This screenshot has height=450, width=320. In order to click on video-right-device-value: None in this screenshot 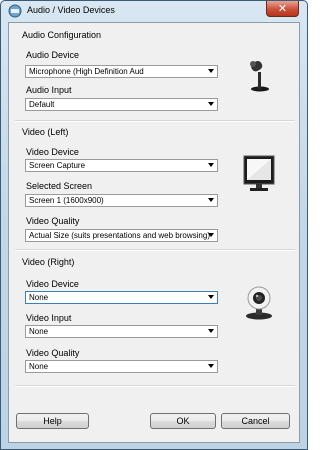, I will do `click(39, 297)`.